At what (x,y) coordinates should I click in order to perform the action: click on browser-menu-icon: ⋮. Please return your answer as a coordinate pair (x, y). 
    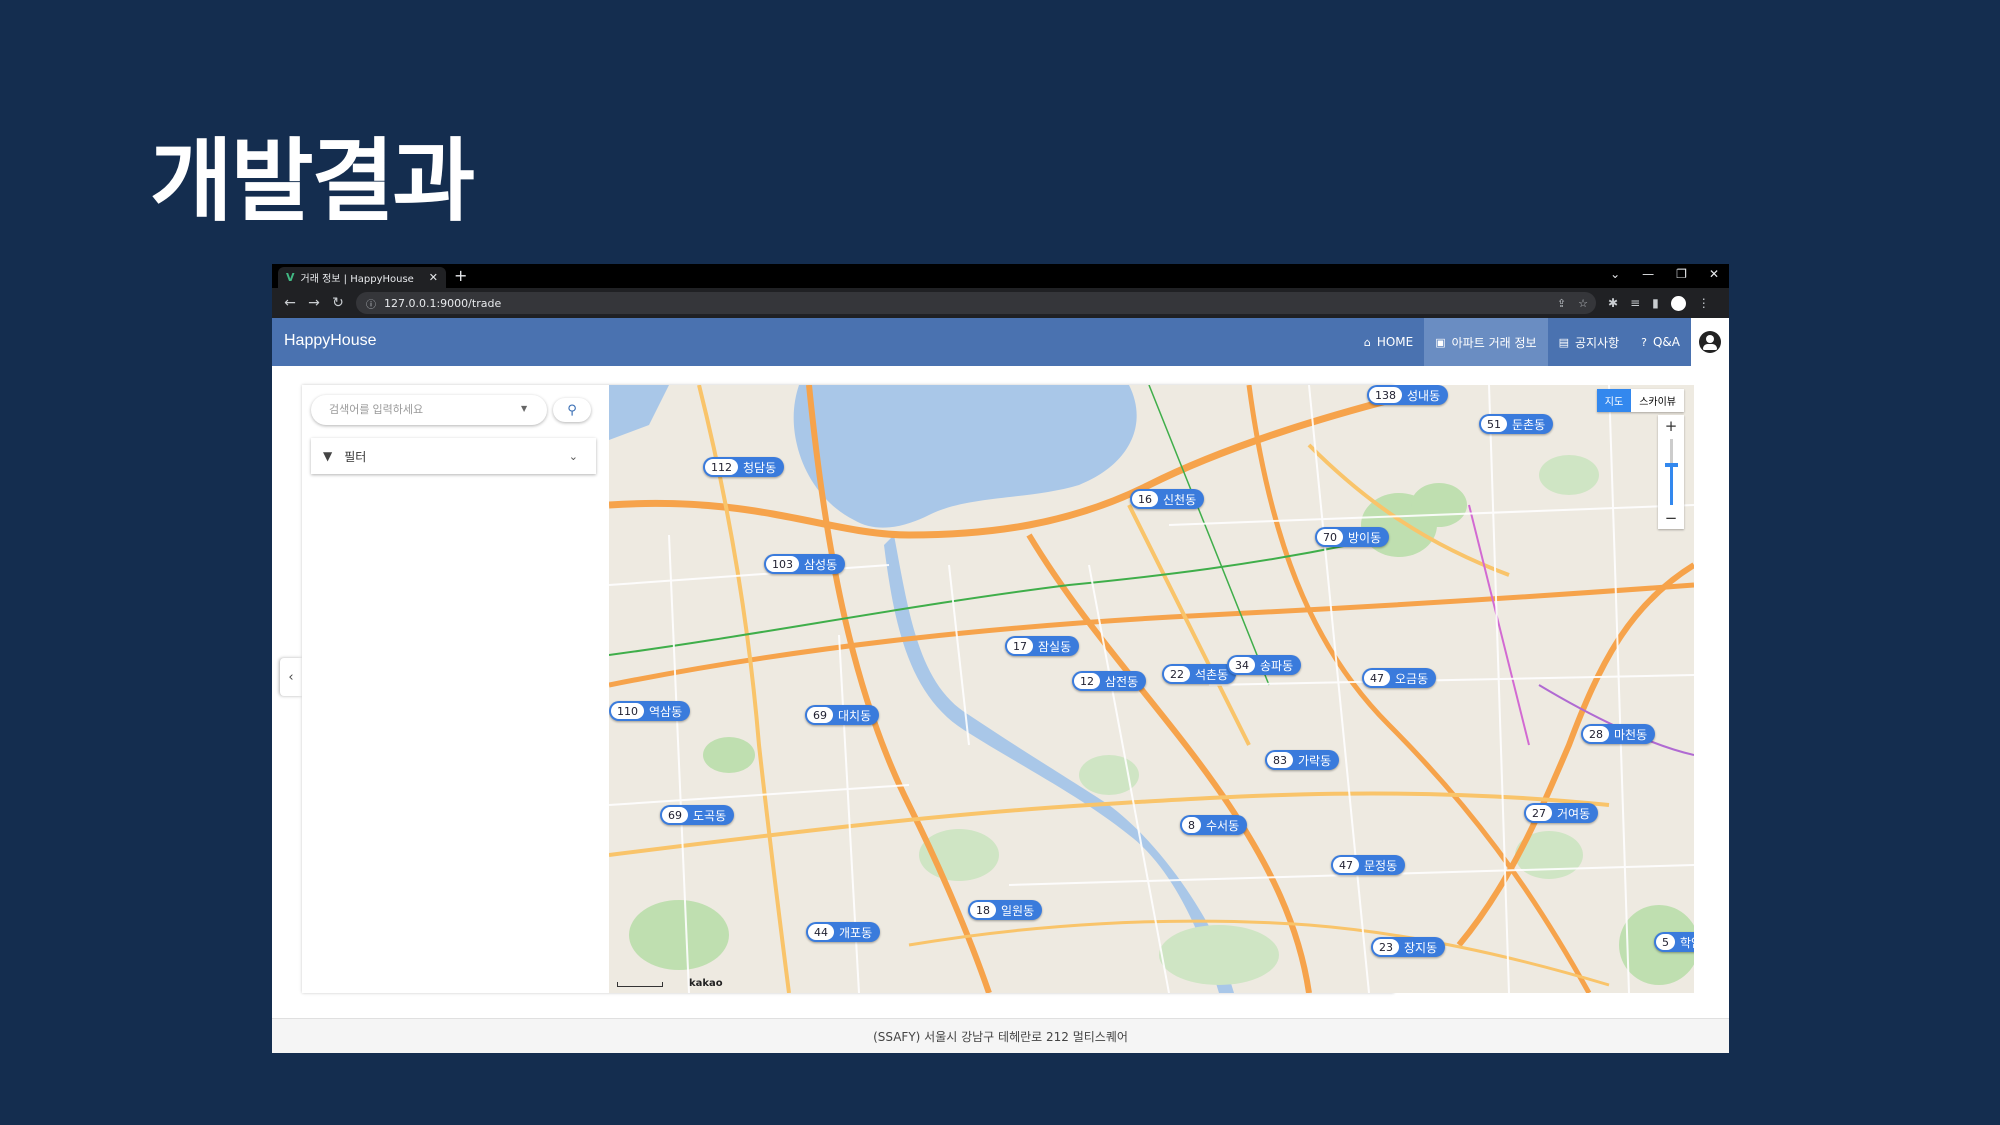
    Looking at the image, I should click on (1704, 303).